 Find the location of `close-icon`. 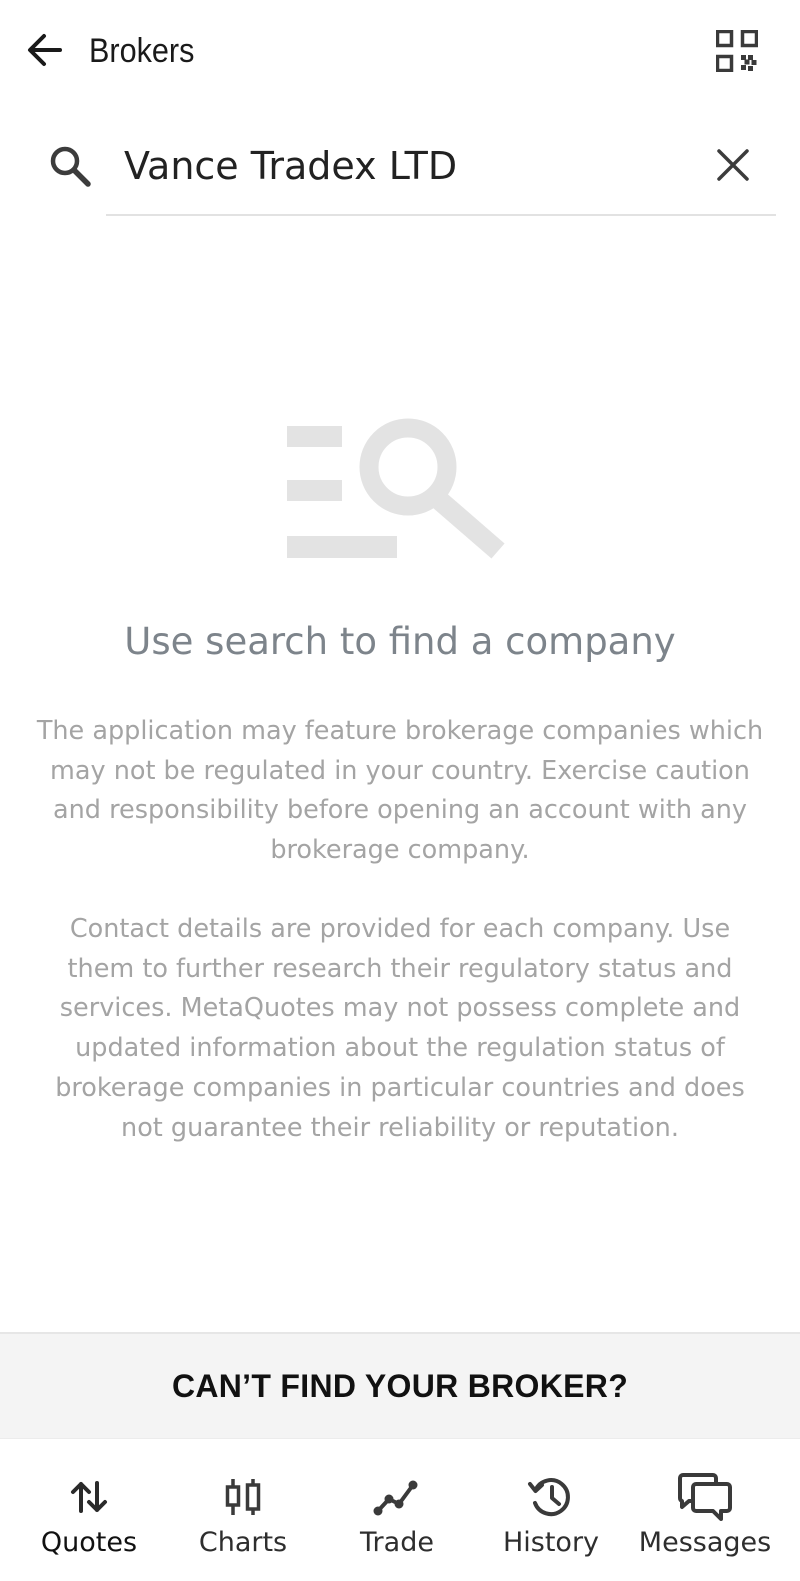

close-icon is located at coordinates (733, 165).